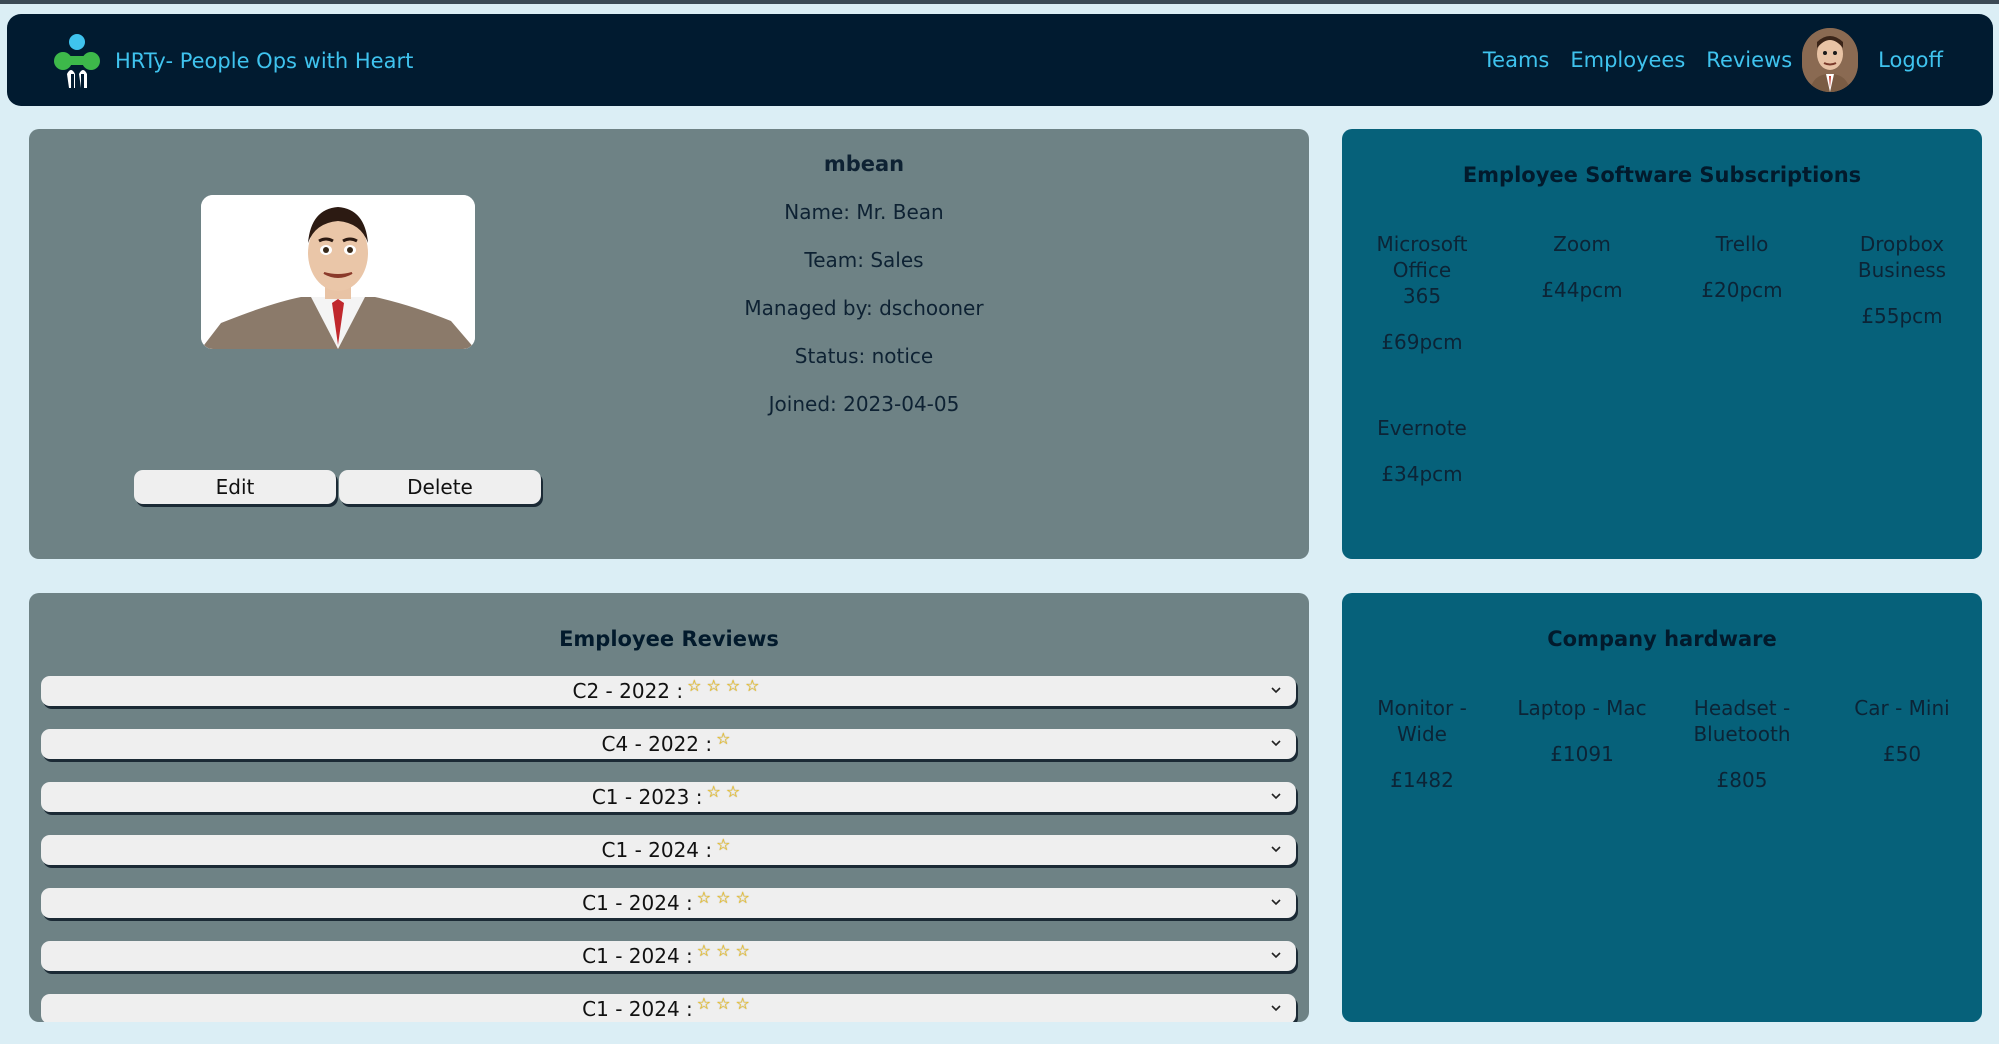 Image resolution: width=1999 pixels, height=1044 pixels. What do you see at coordinates (264, 61) in the screenshot?
I see `brand-name: HRTy- People Ops with Heart` at bounding box center [264, 61].